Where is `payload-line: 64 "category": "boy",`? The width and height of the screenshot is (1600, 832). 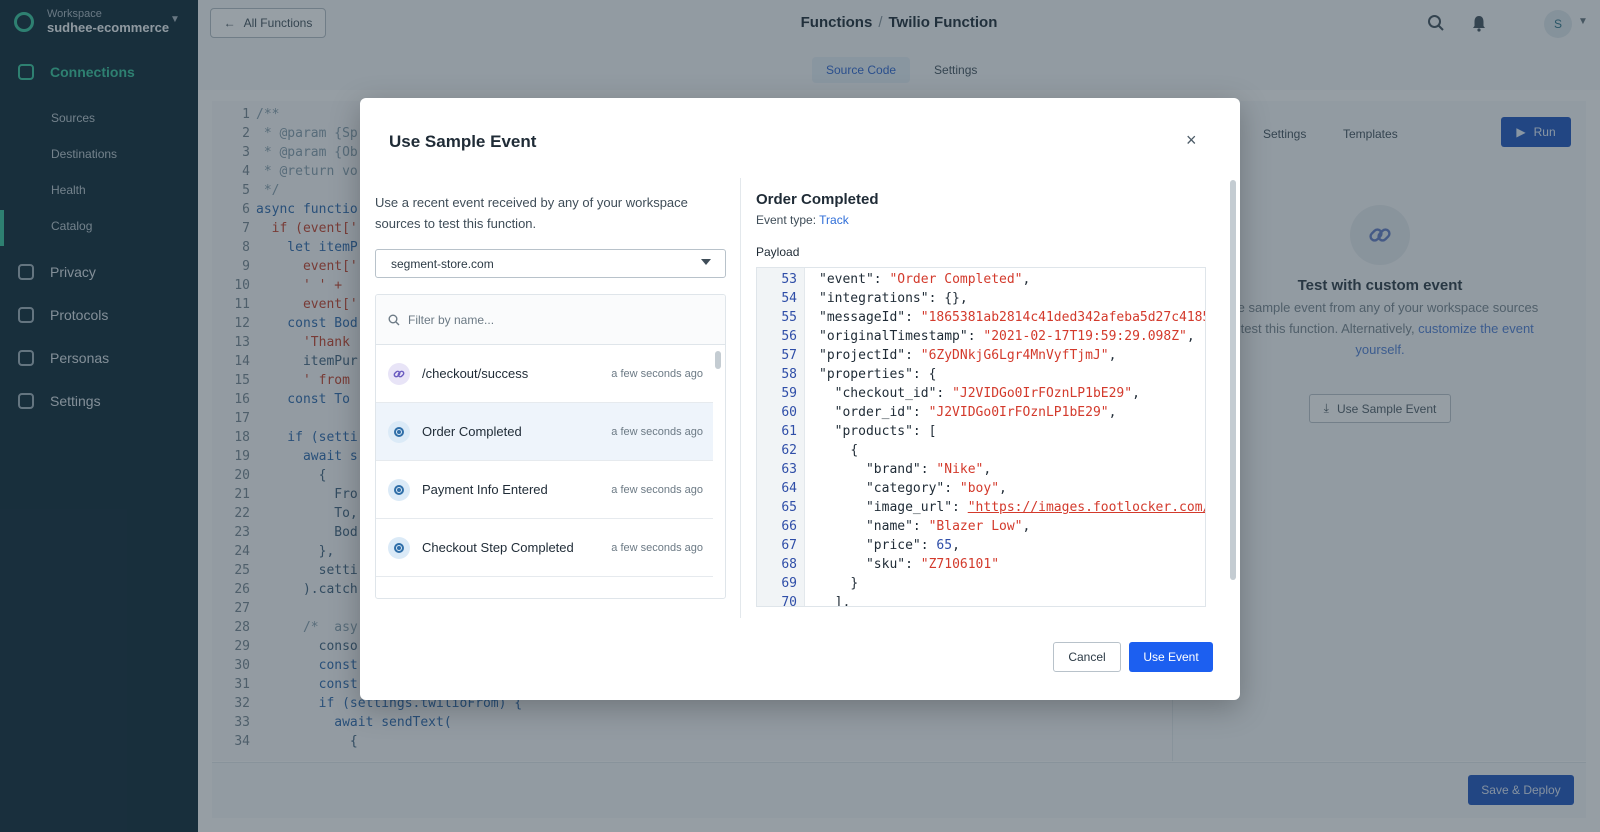 payload-line: 64 "category": "boy", is located at coordinates (882, 488).